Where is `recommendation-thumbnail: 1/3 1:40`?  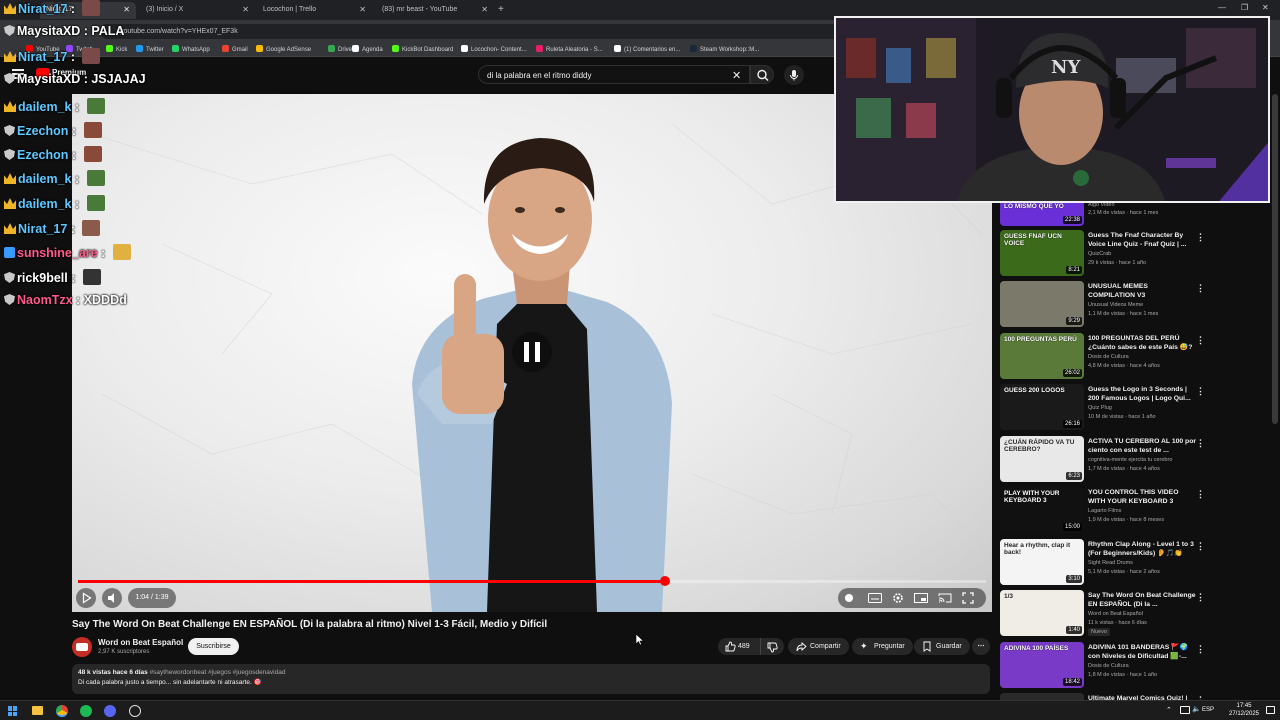
recommendation-thumbnail: 1/3 1:40 is located at coordinates (1042, 613).